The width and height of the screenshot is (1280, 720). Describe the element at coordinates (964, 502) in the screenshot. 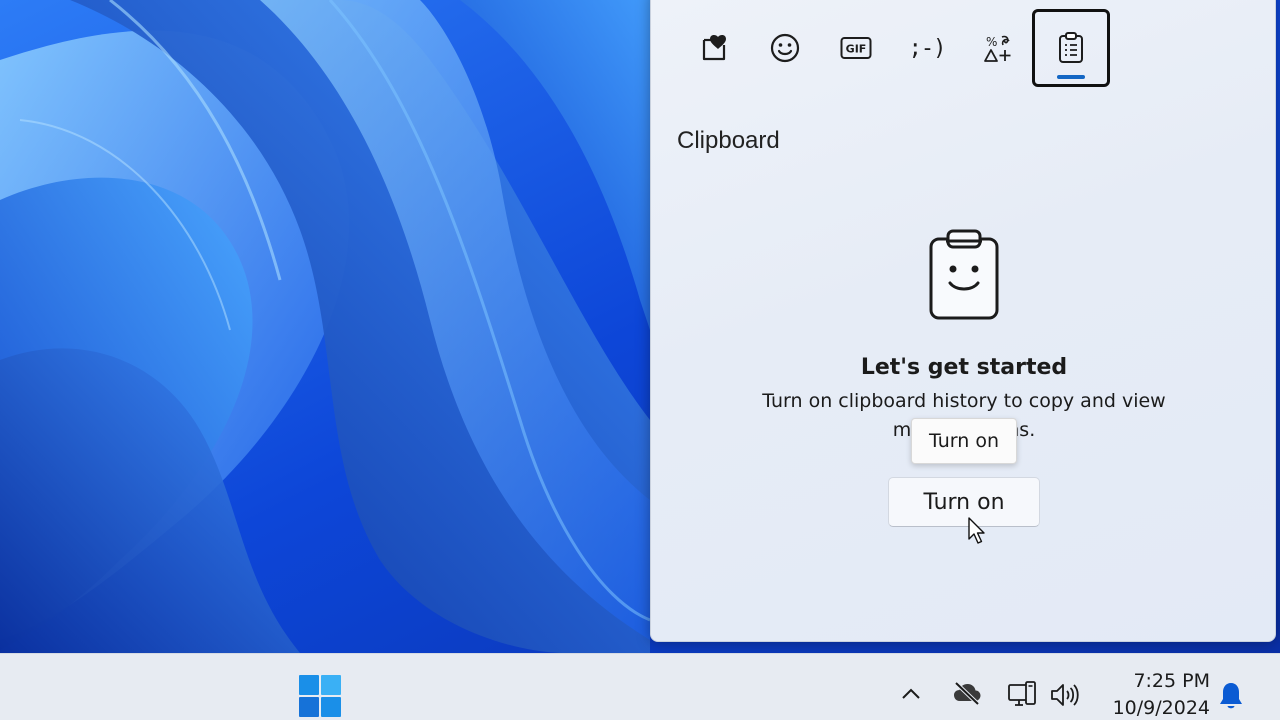

I see `turn-on-button: Turn on` at that location.